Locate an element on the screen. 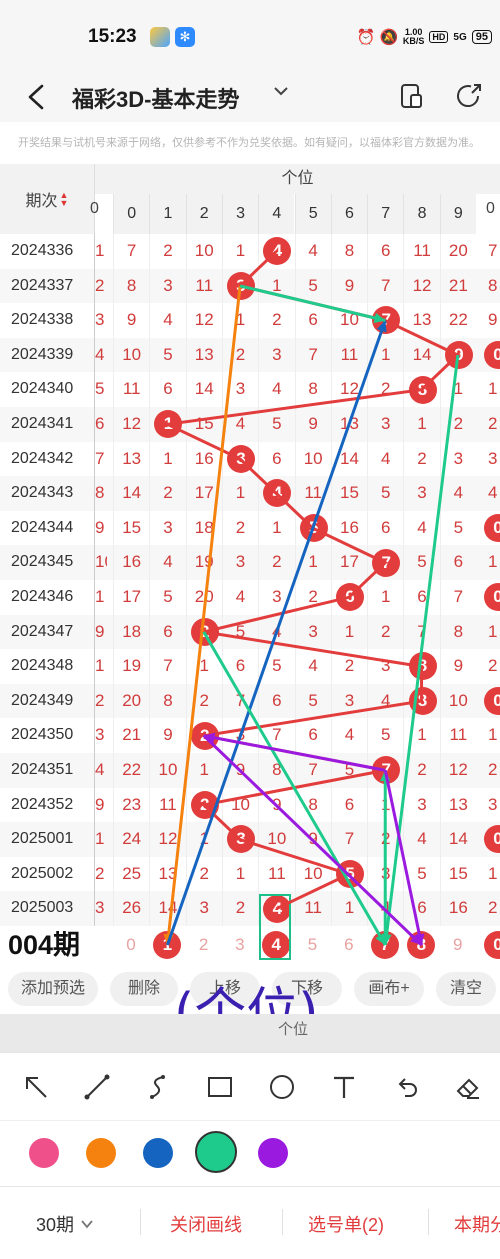 This screenshot has height=1259, width=500. prediction-cell: 0 is located at coordinates (131, 945).